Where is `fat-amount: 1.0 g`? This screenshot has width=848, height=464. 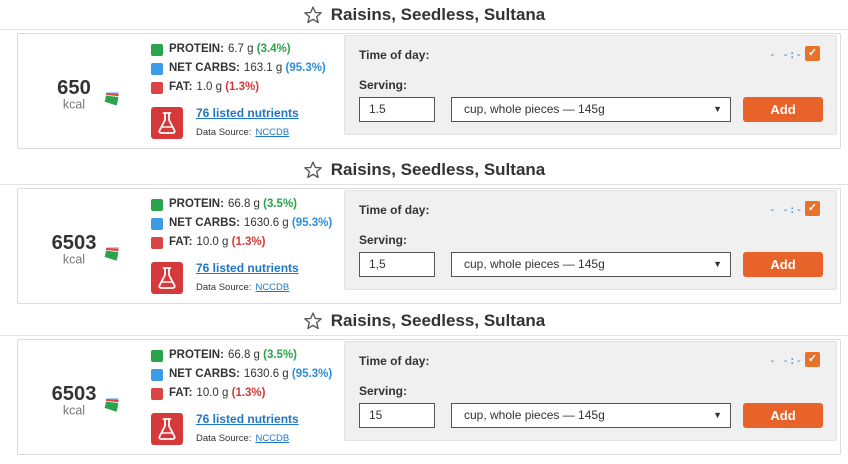 fat-amount: 1.0 g is located at coordinates (209, 87).